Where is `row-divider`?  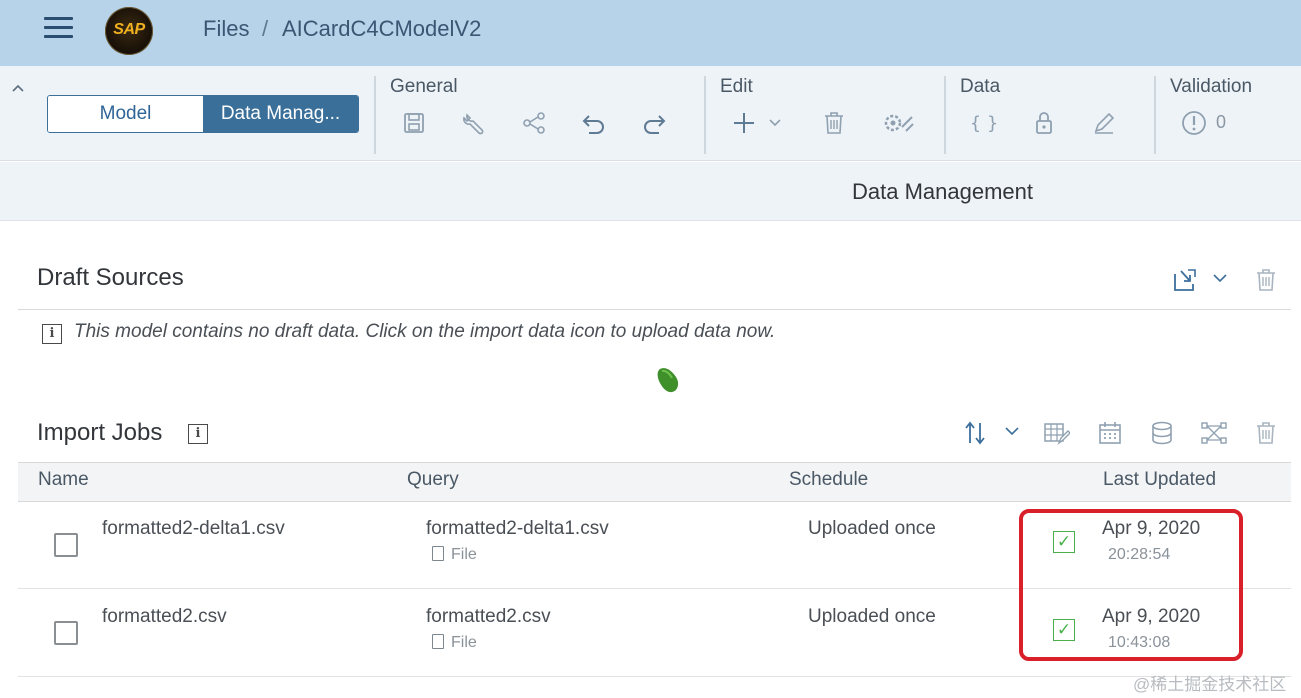
row-divider is located at coordinates (654, 676).